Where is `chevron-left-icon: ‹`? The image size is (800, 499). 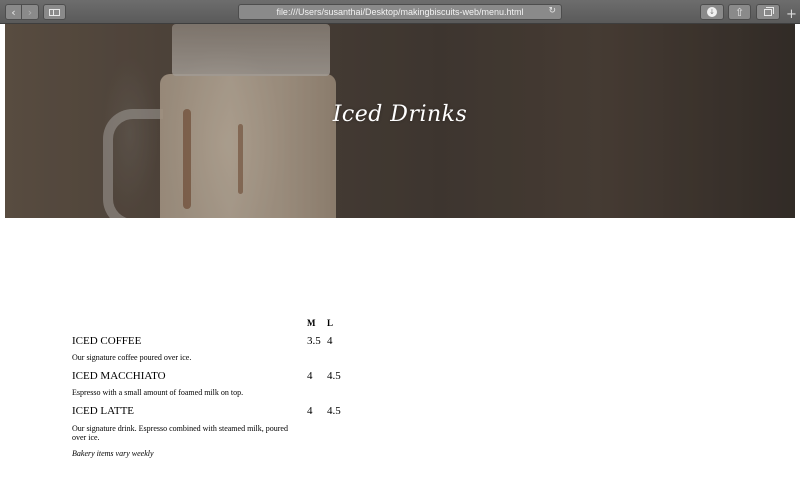
chevron-left-icon: ‹ is located at coordinates (13, 12).